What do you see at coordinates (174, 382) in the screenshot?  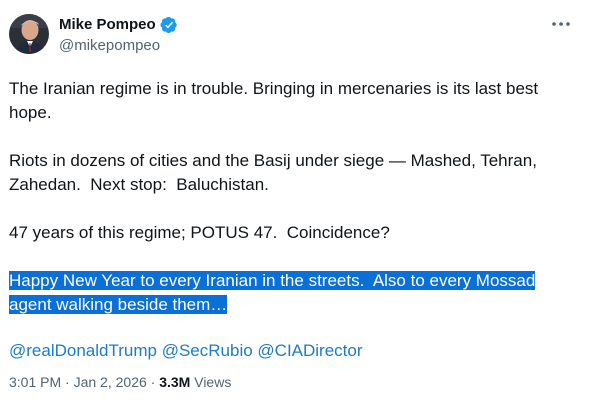 I see `views-count: 3.3M` at bounding box center [174, 382].